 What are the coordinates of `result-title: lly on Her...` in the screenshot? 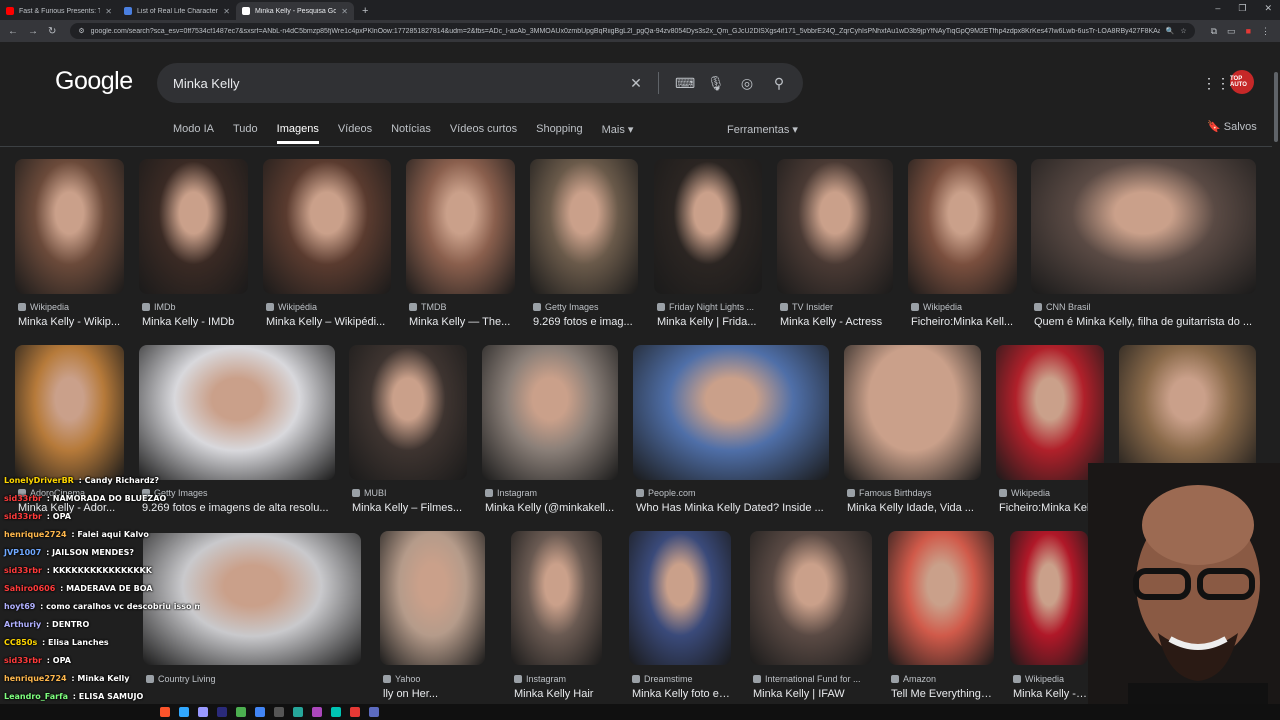 It's located at (433, 694).